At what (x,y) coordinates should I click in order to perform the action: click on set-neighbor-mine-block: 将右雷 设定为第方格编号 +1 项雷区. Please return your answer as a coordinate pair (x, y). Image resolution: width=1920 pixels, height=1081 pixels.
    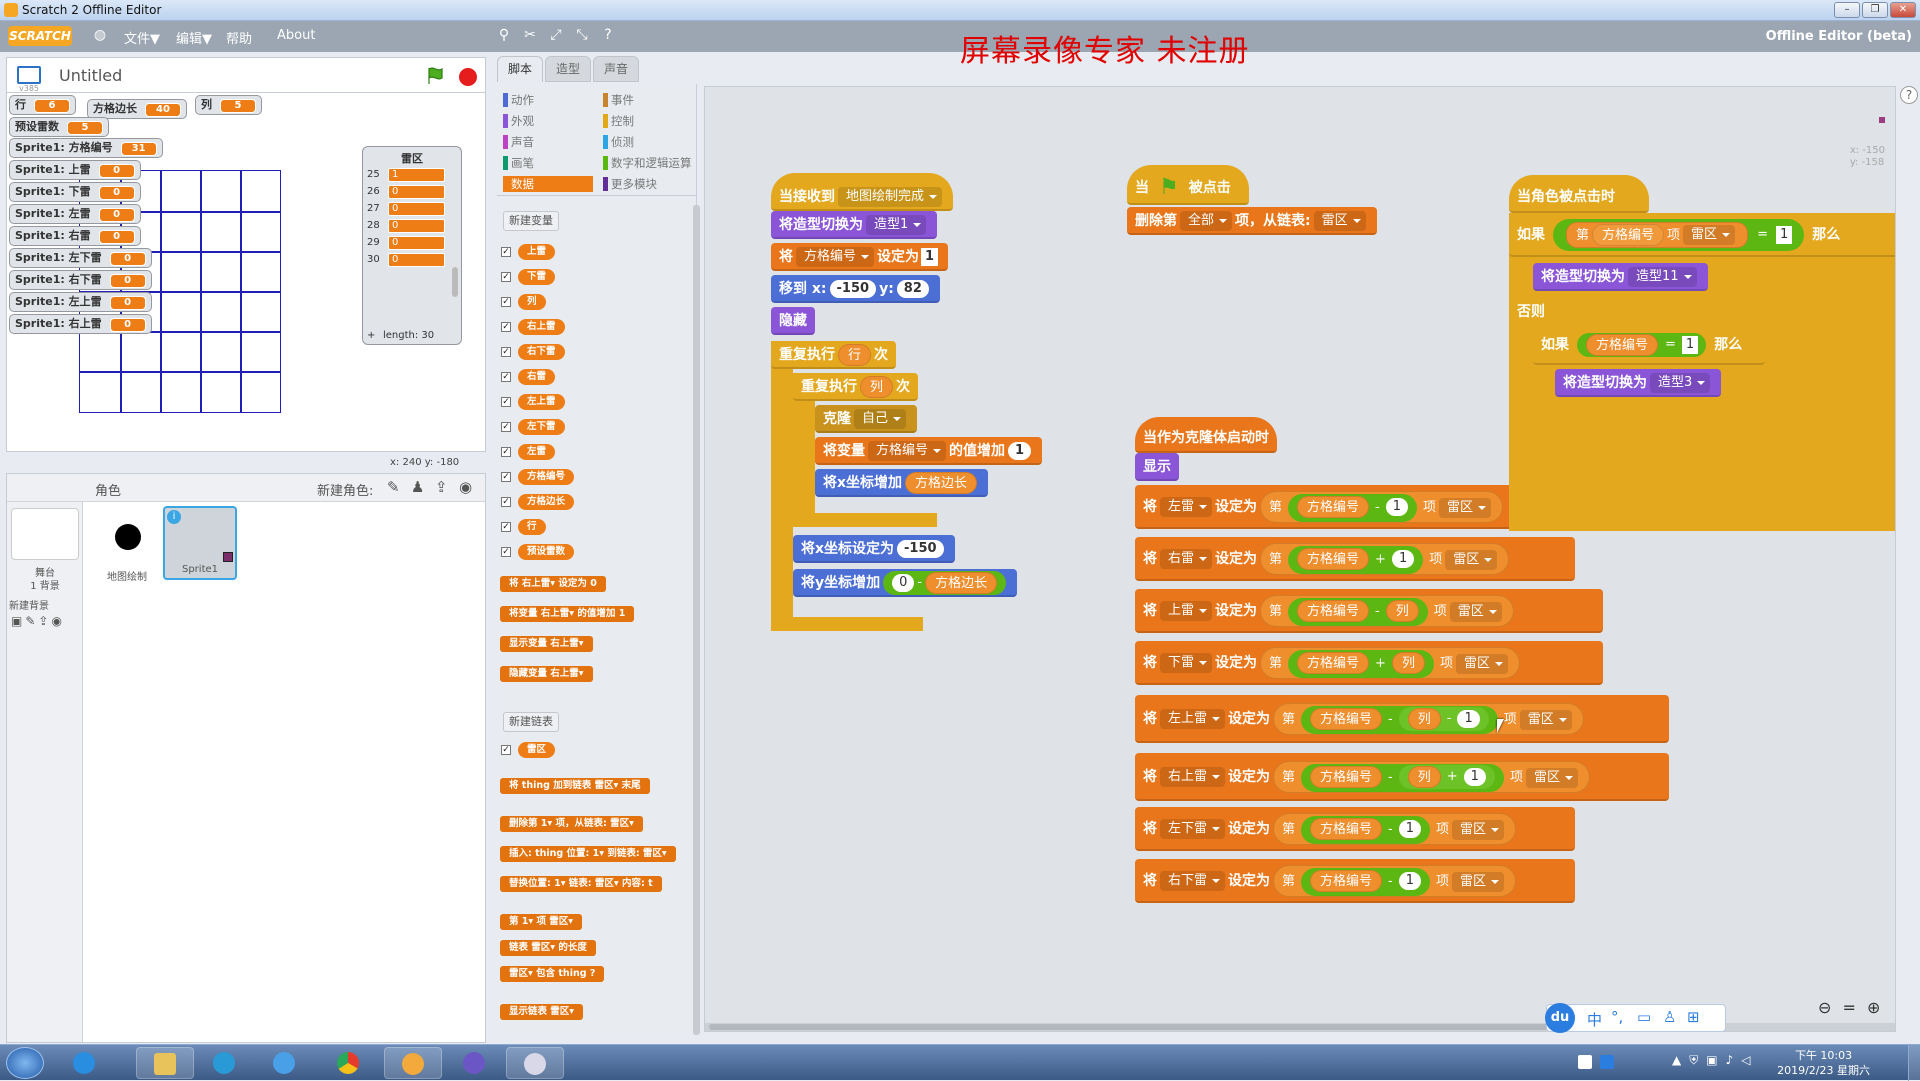
    Looking at the image, I should click on (1355, 559).